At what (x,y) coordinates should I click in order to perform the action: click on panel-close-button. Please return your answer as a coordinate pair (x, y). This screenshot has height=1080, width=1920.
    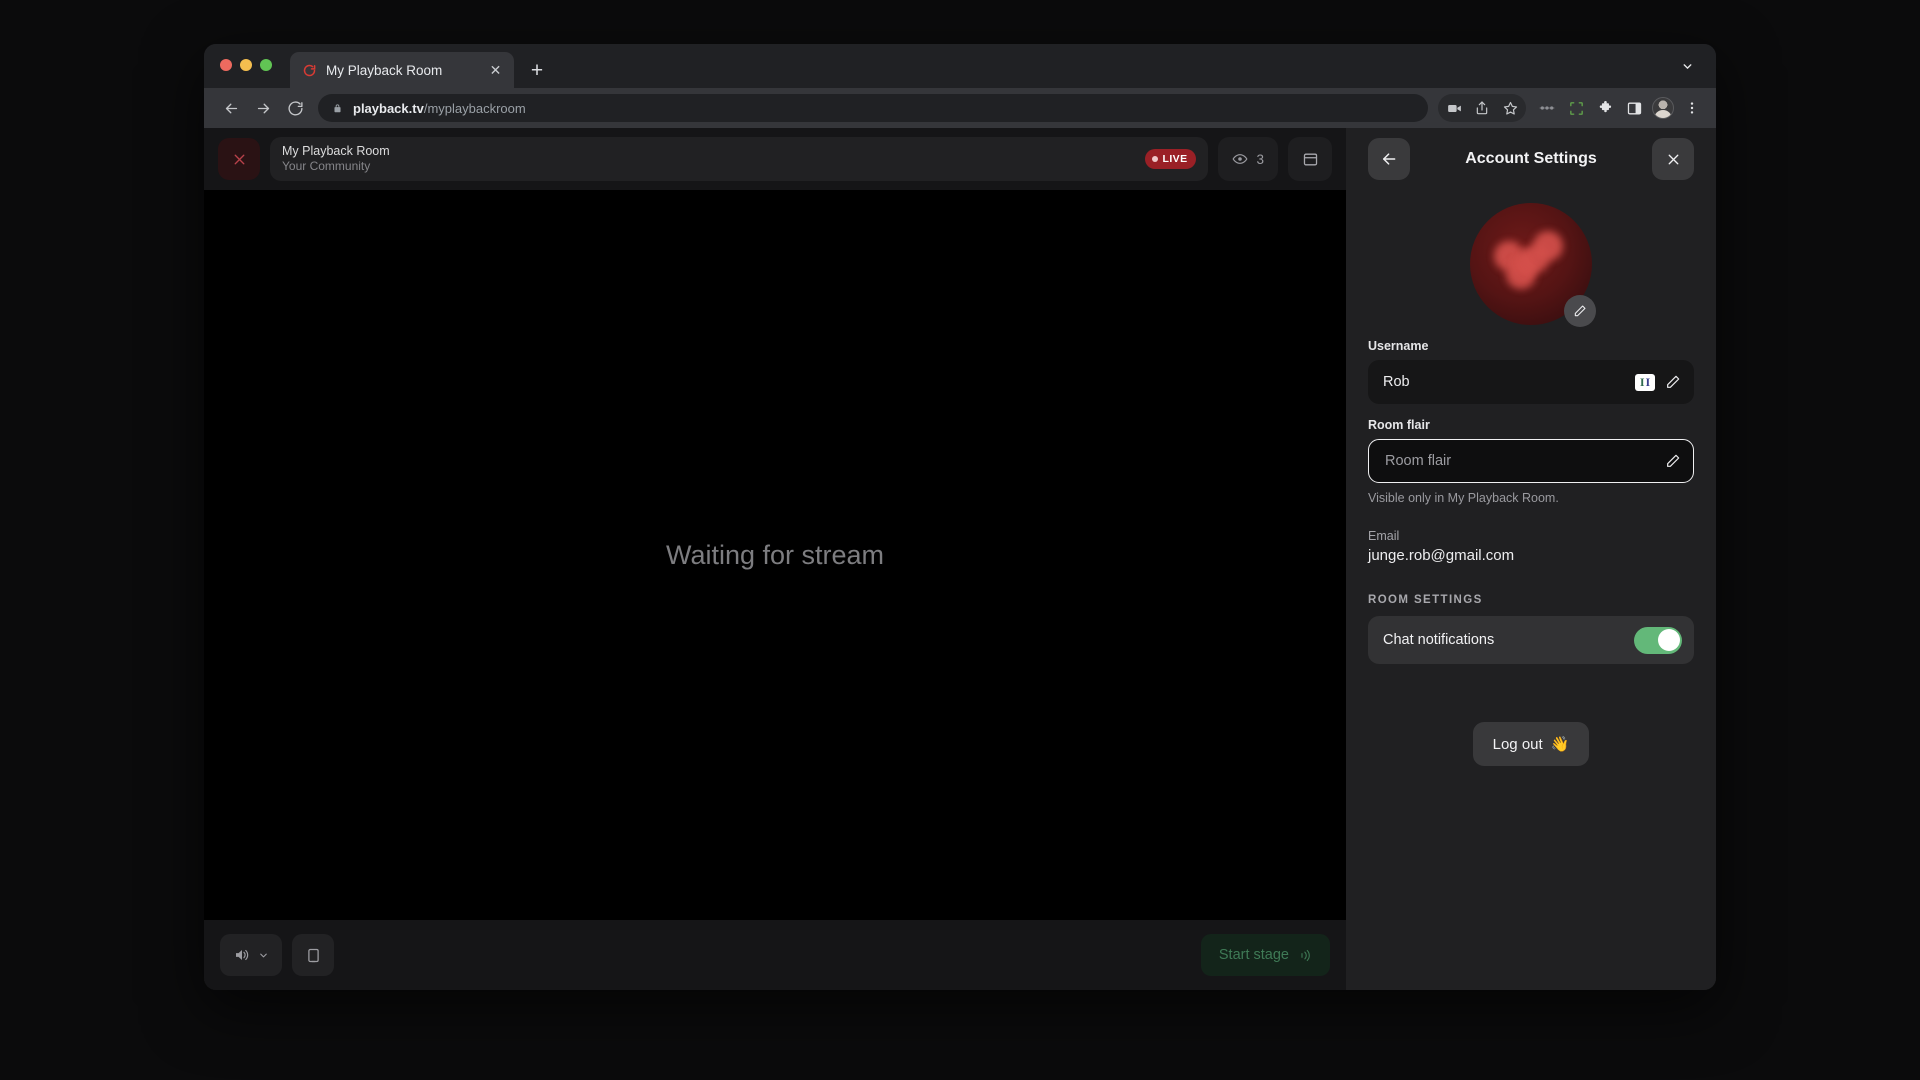
    Looking at the image, I should click on (1673, 159).